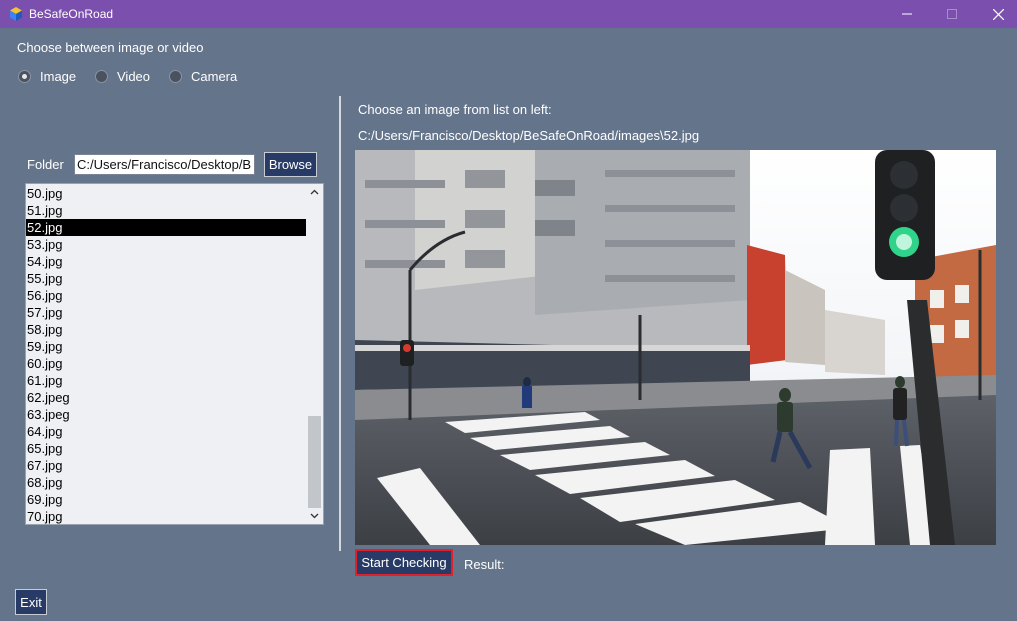 This screenshot has height=621, width=1017. What do you see at coordinates (166, 329) in the screenshot?
I see `file-list-item: 58.jpg` at bounding box center [166, 329].